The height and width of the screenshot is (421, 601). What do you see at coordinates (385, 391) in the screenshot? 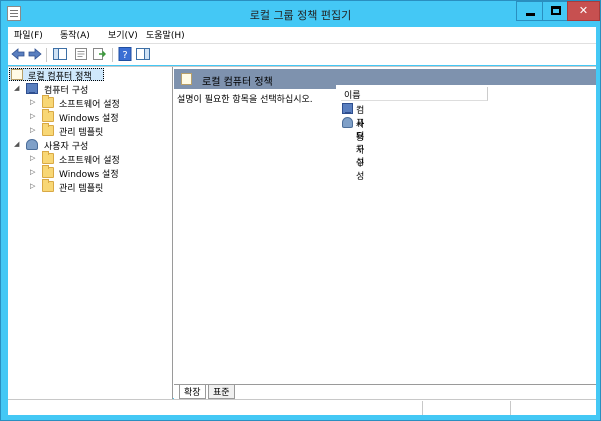
I see `view-tabs: 확장 표준` at bounding box center [385, 391].